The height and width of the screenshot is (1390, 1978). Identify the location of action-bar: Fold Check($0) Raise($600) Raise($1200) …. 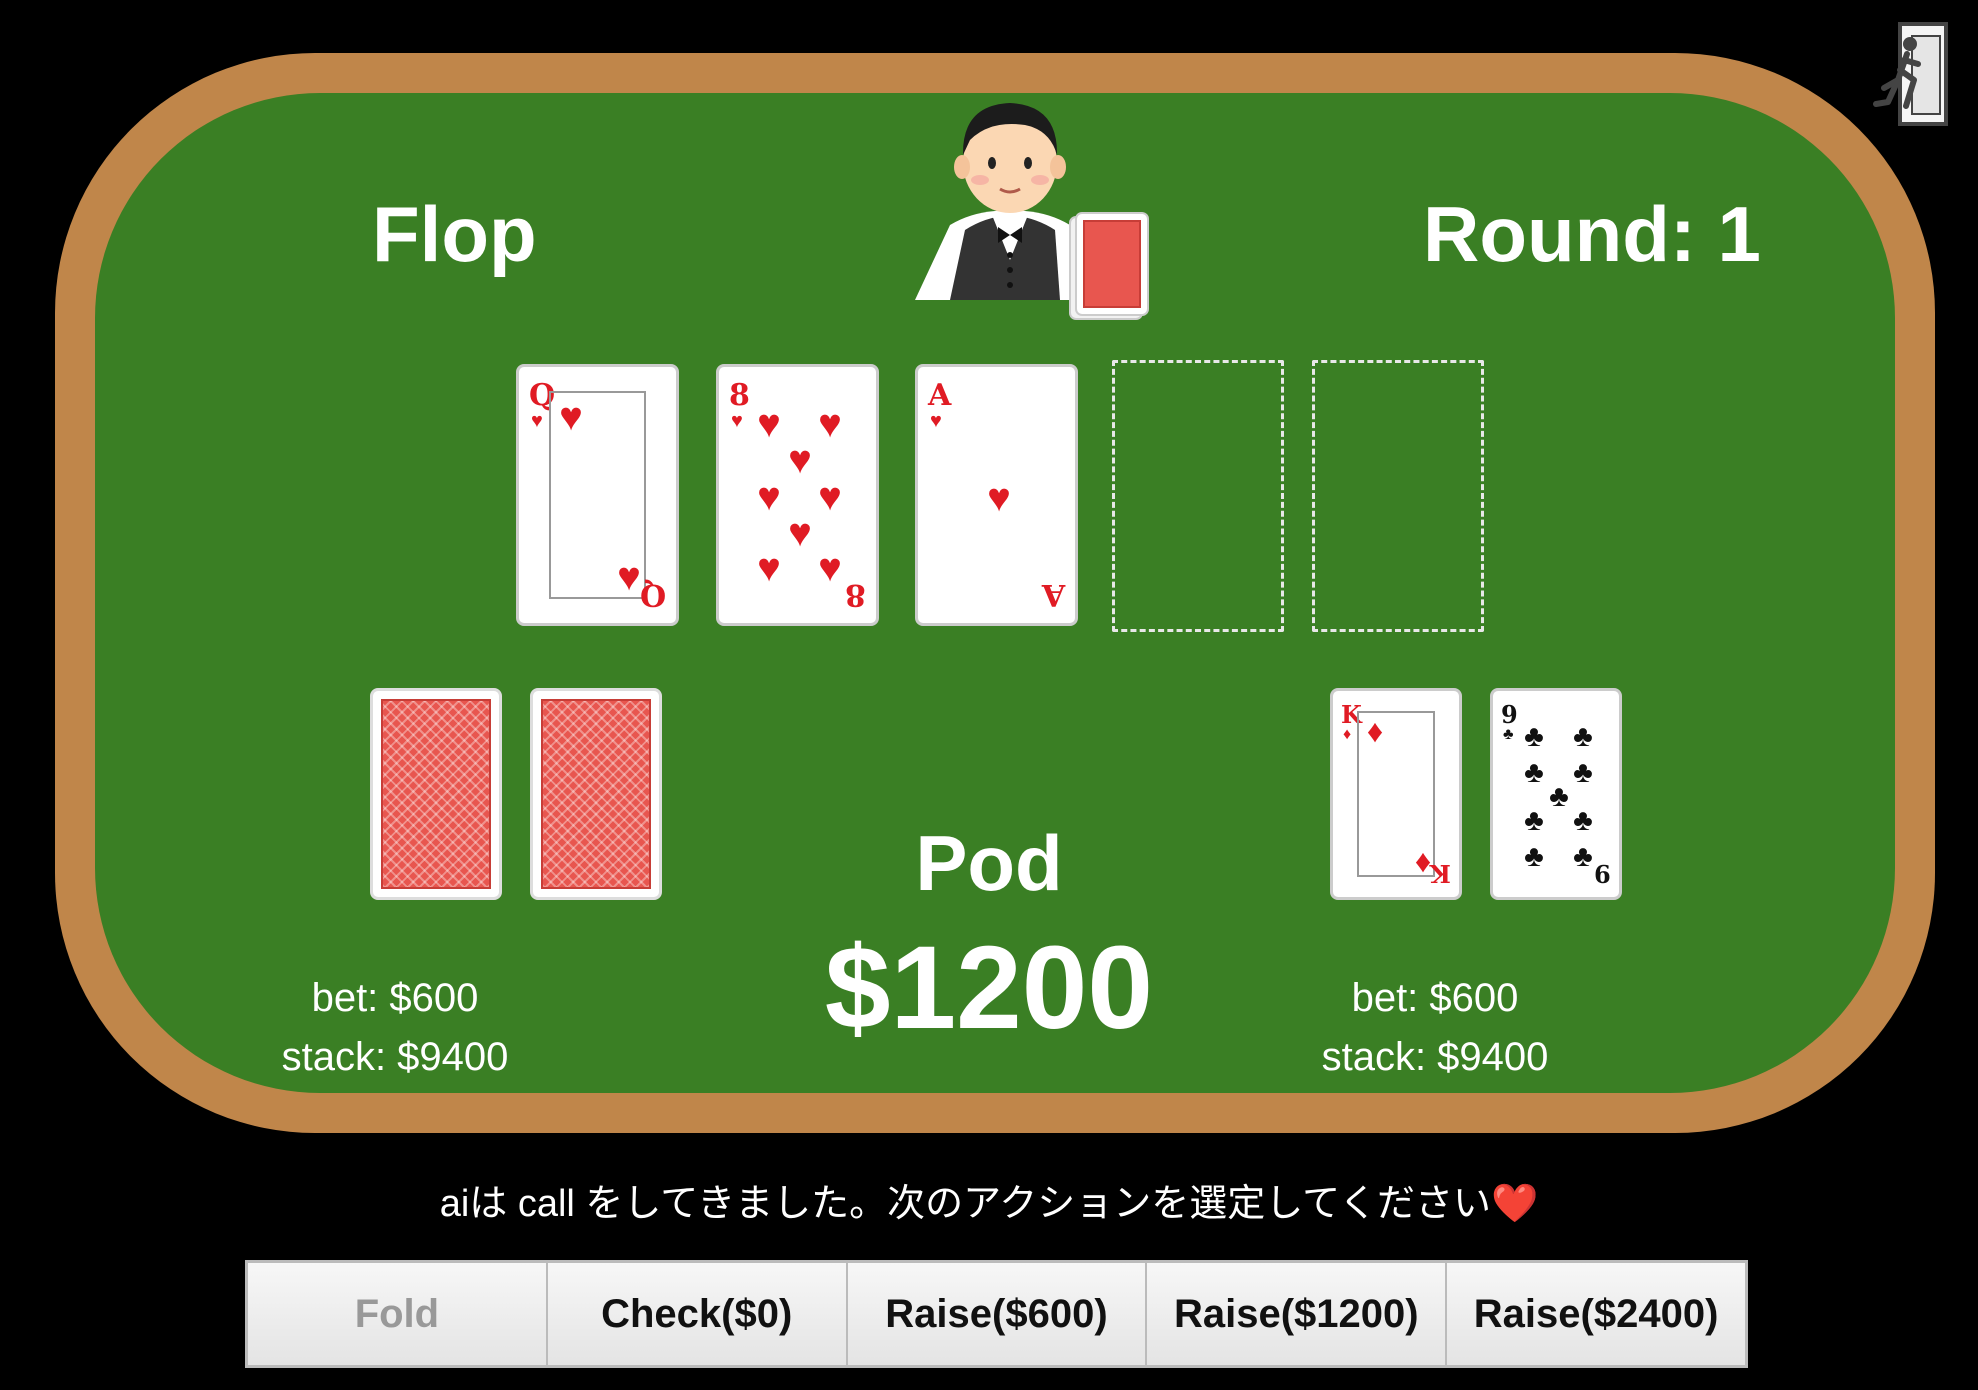
(996, 1314).